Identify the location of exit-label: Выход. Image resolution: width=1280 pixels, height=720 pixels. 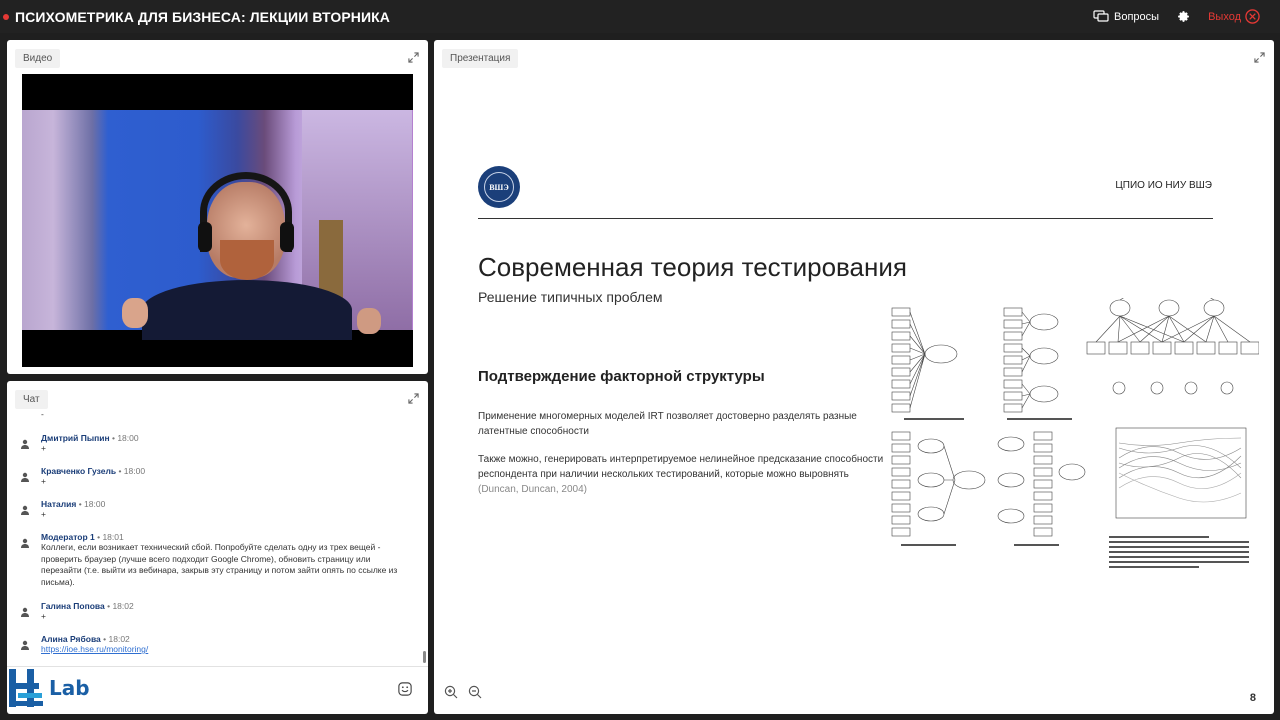
(1224, 16).